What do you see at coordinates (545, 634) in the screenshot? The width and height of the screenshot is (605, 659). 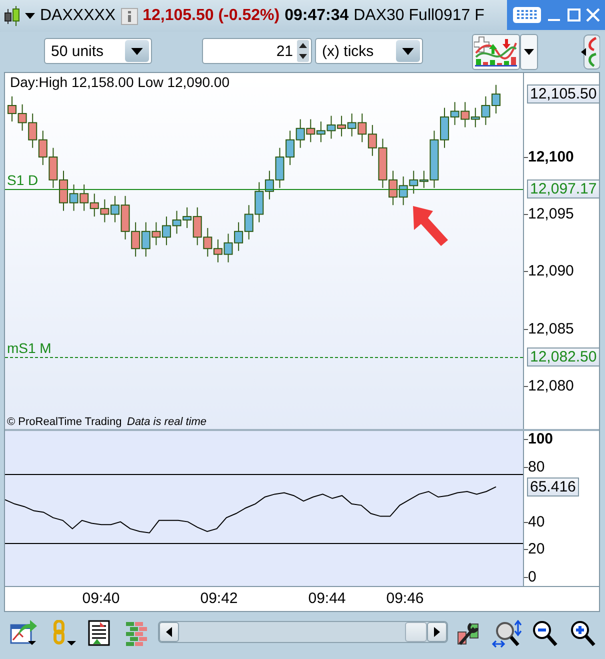 I see `zoom-out-icon` at bounding box center [545, 634].